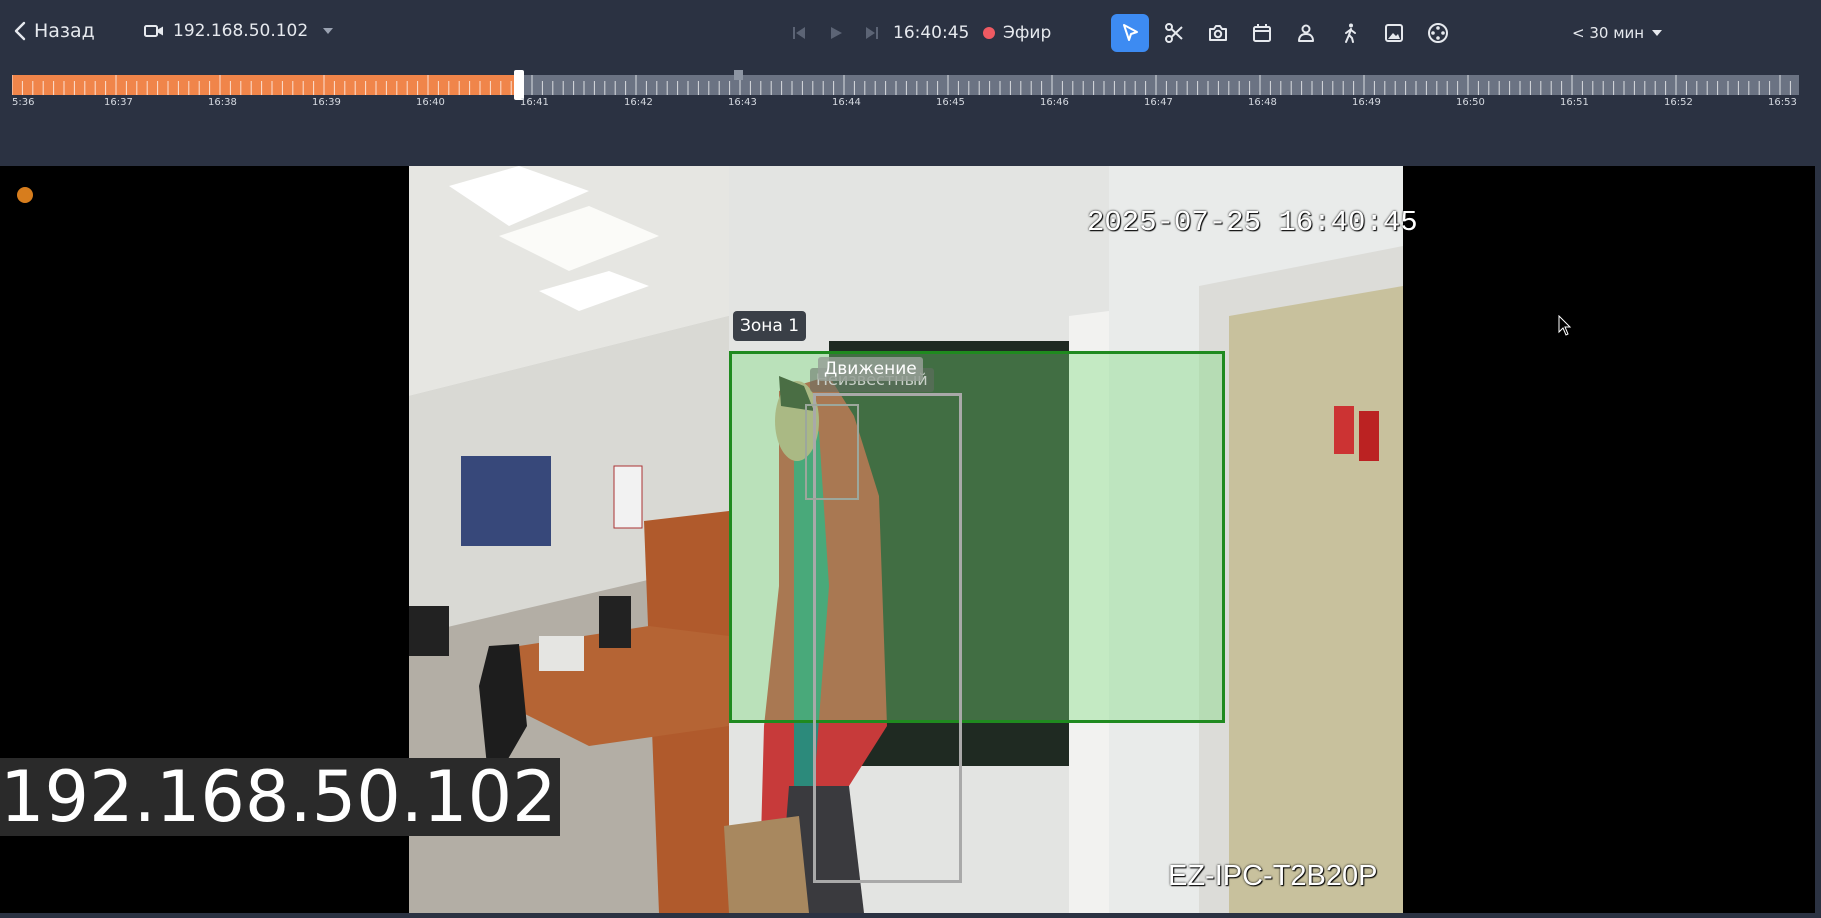 This screenshot has width=1821, height=918. Describe the element at coordinates (1678, 102) in the screenshot. I see `timeline-label: 16:52` at that location.